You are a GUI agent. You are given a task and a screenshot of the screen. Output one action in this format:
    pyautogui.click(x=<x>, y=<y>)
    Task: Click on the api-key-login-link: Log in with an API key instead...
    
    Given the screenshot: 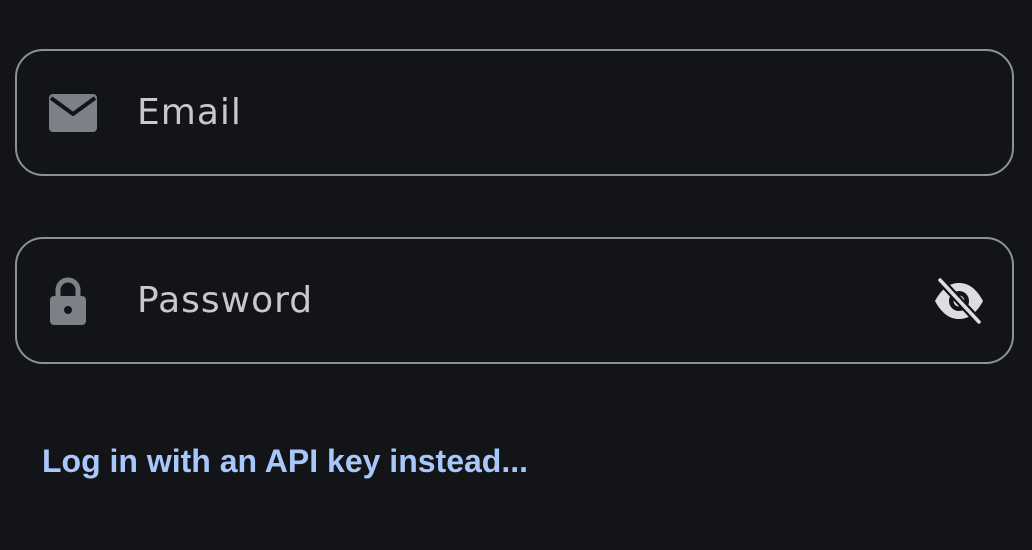 What is the action you would take?
    pyautogui.click(x=285, y=461)
    